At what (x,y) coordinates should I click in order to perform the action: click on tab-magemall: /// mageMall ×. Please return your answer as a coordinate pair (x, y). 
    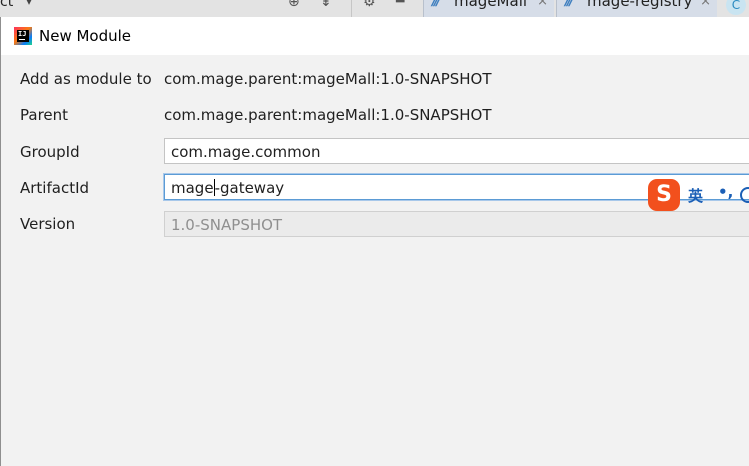
    Looking at the image, I should click on (488, 8).